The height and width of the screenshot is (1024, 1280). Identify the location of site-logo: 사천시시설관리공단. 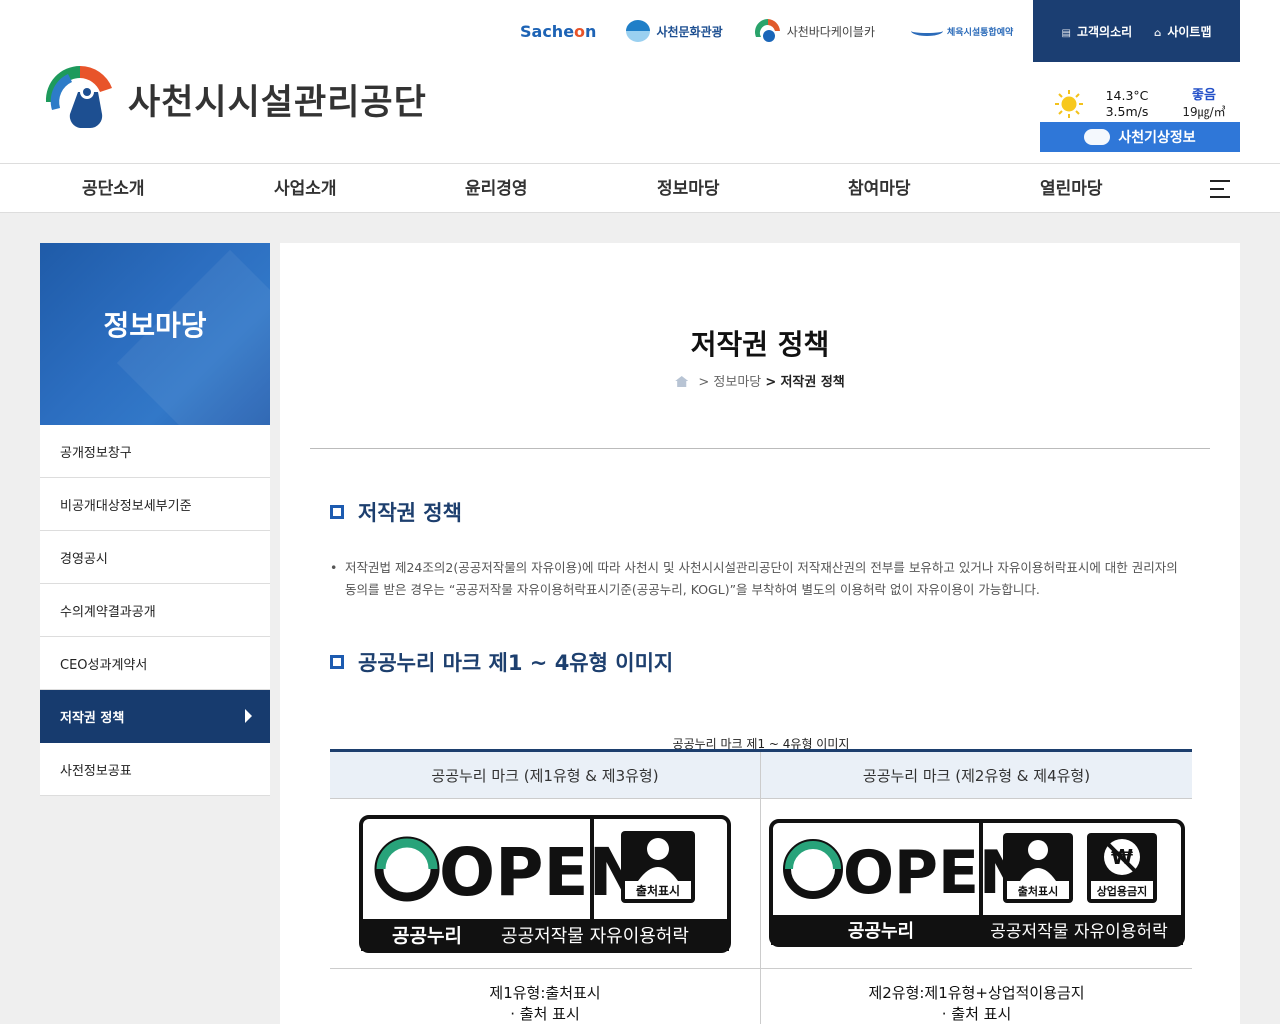
(233, 99).